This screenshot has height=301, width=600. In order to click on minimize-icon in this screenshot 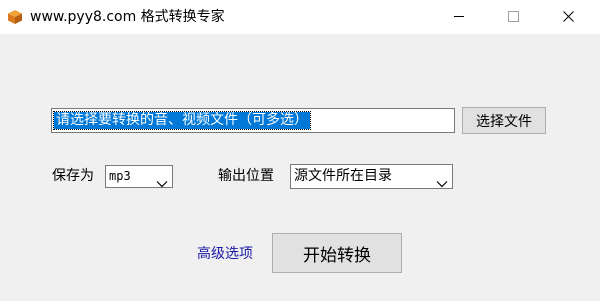, I will do `click(459, 16)`.